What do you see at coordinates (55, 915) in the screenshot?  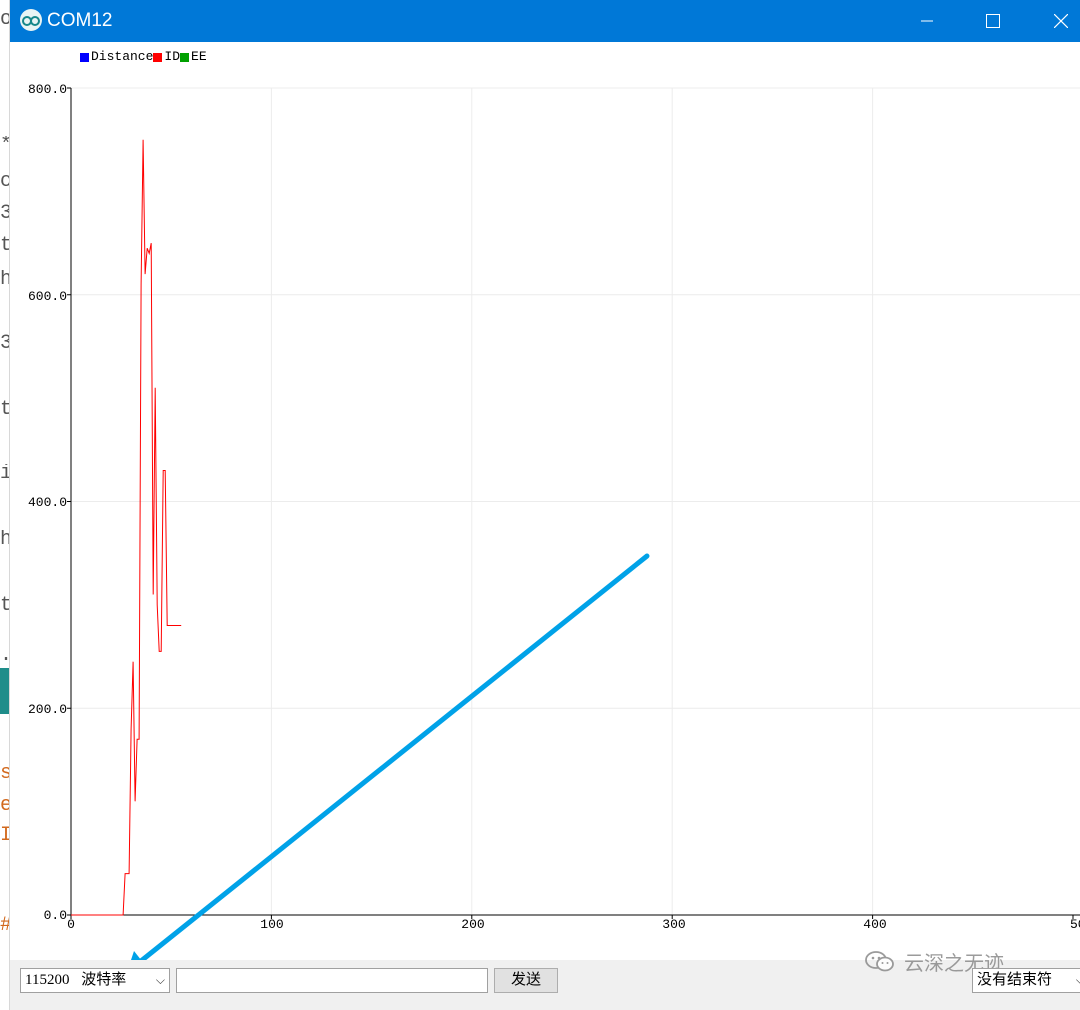 I see `y-tick-label: 0.0` at bounding box center [55, 915].